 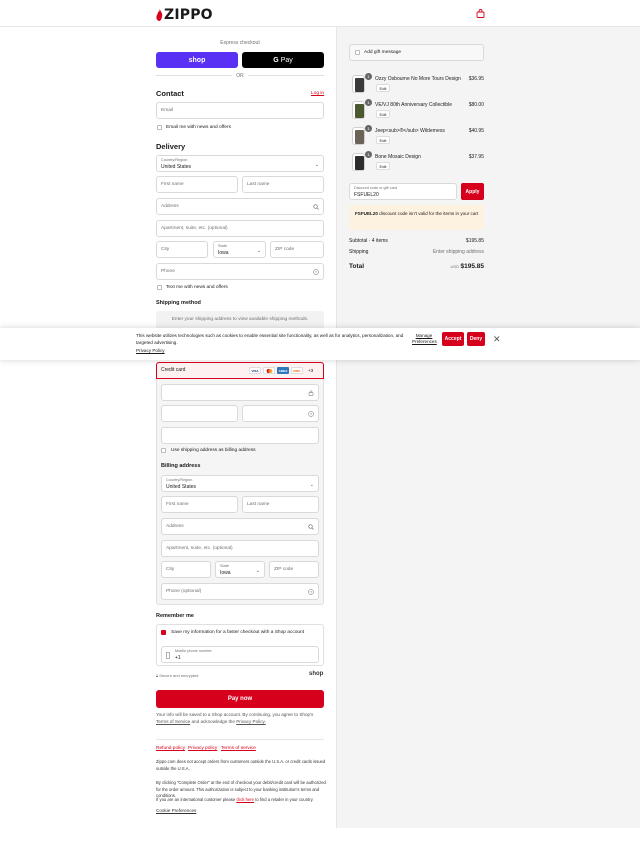 What do you see at coordinates (193, 651) in the screenshot?
I see `mobile-label: Mobile phone number` at bounding box center [193, 651].